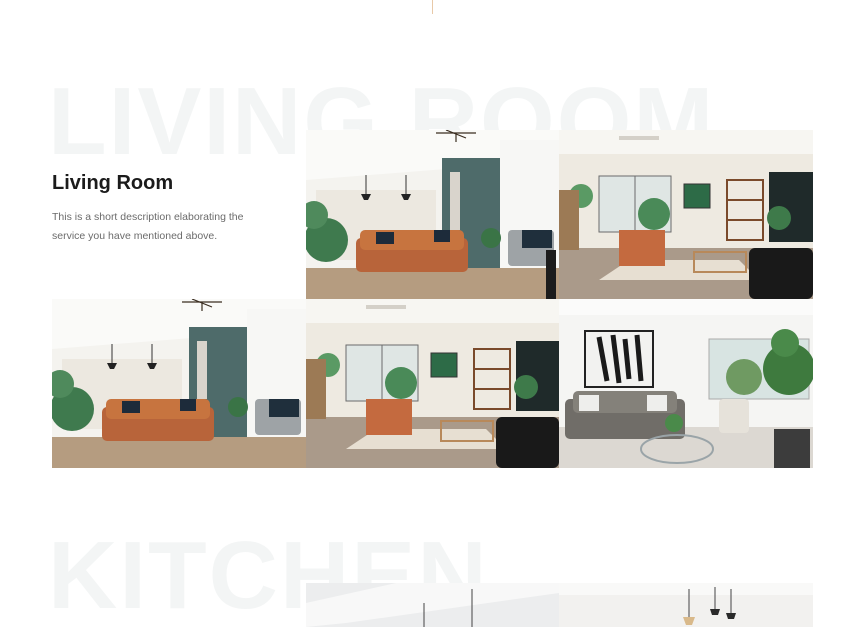  I want to click on gallery-photo-bright-living-room, so click(686, 214).